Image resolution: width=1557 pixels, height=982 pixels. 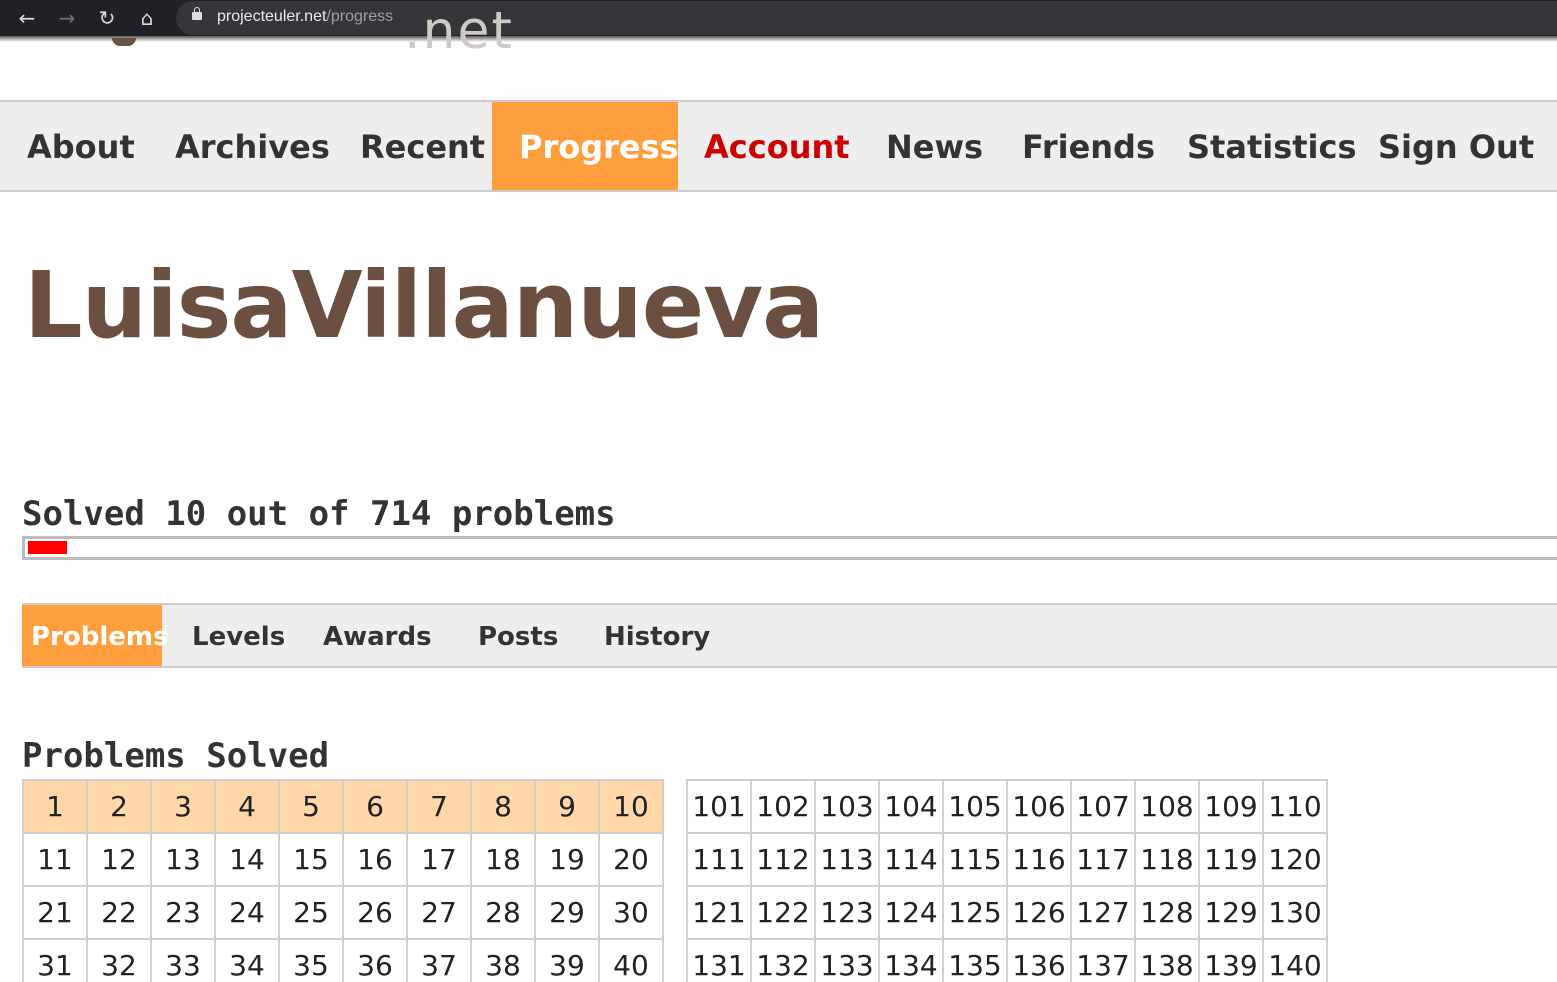 I want to click on problem-cell: 135, so click(x=975, y=960).